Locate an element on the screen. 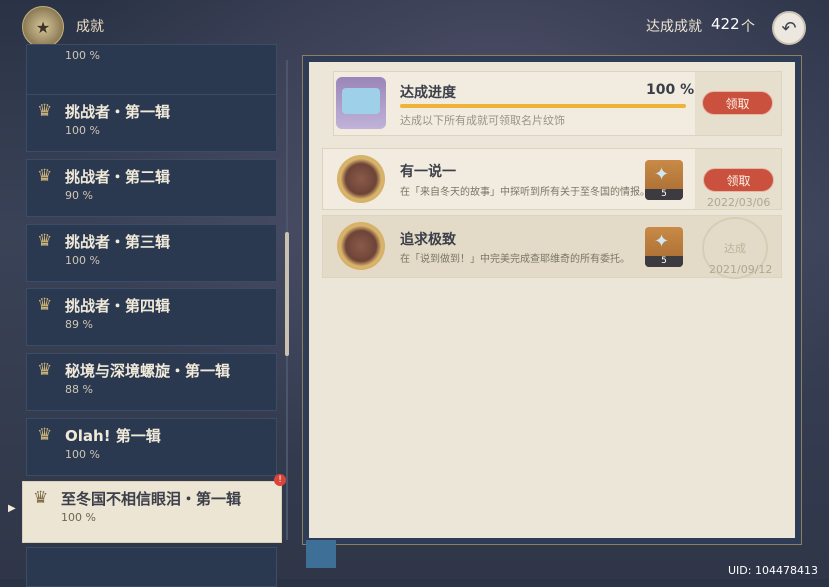 The image size is (829, 587). claim-namecard-button: 领取 is located at coordinates (737, 103).